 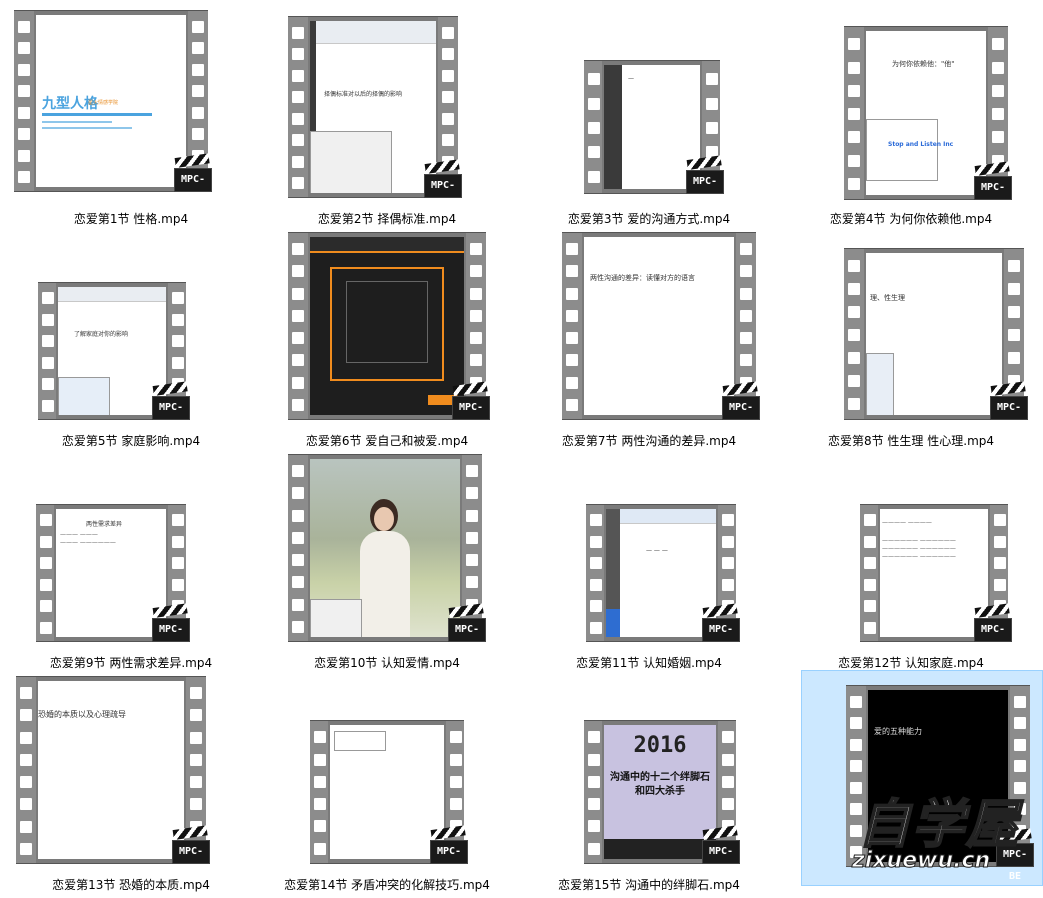 I want to click on file-item: 恋爱第10节 认知爱情.mp4 MPC-BE, so click(x=387, y=565).